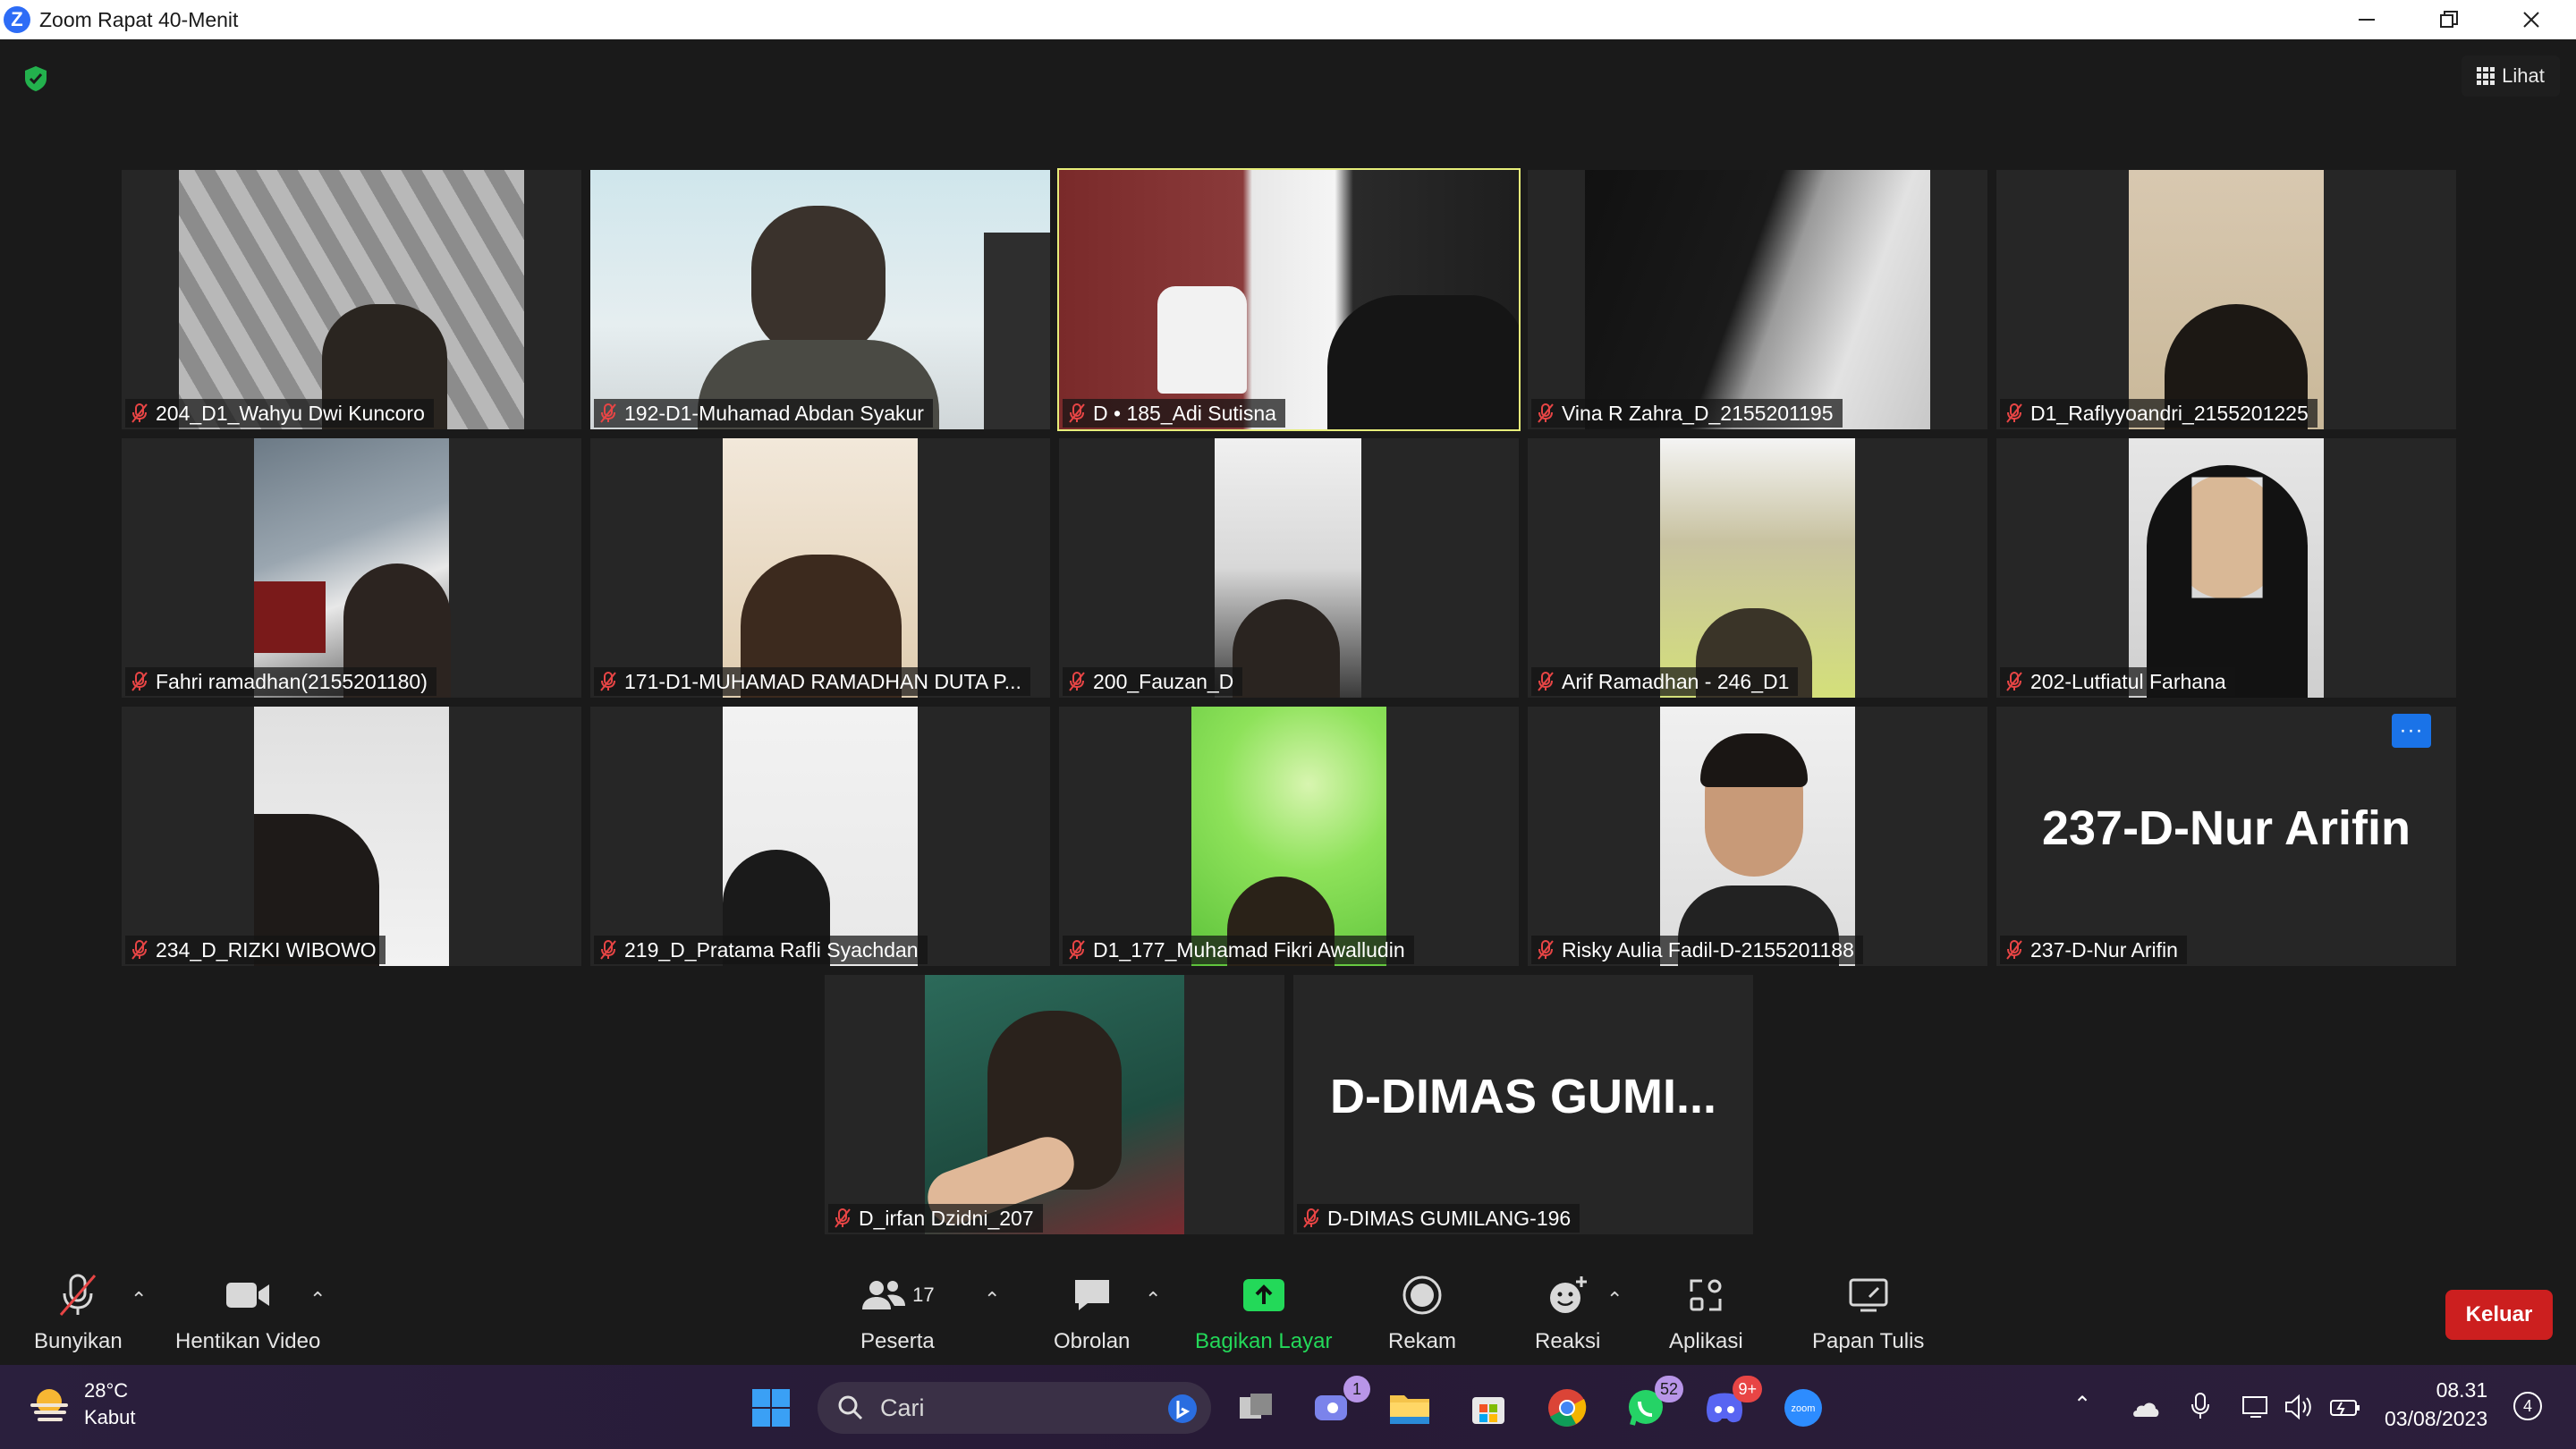  What do you see at coordinates (2226, 299) in the screenshot?
I see `participant-tile: D1_Raflyyoandri_2155201225` at bounding box center [2226, 299].